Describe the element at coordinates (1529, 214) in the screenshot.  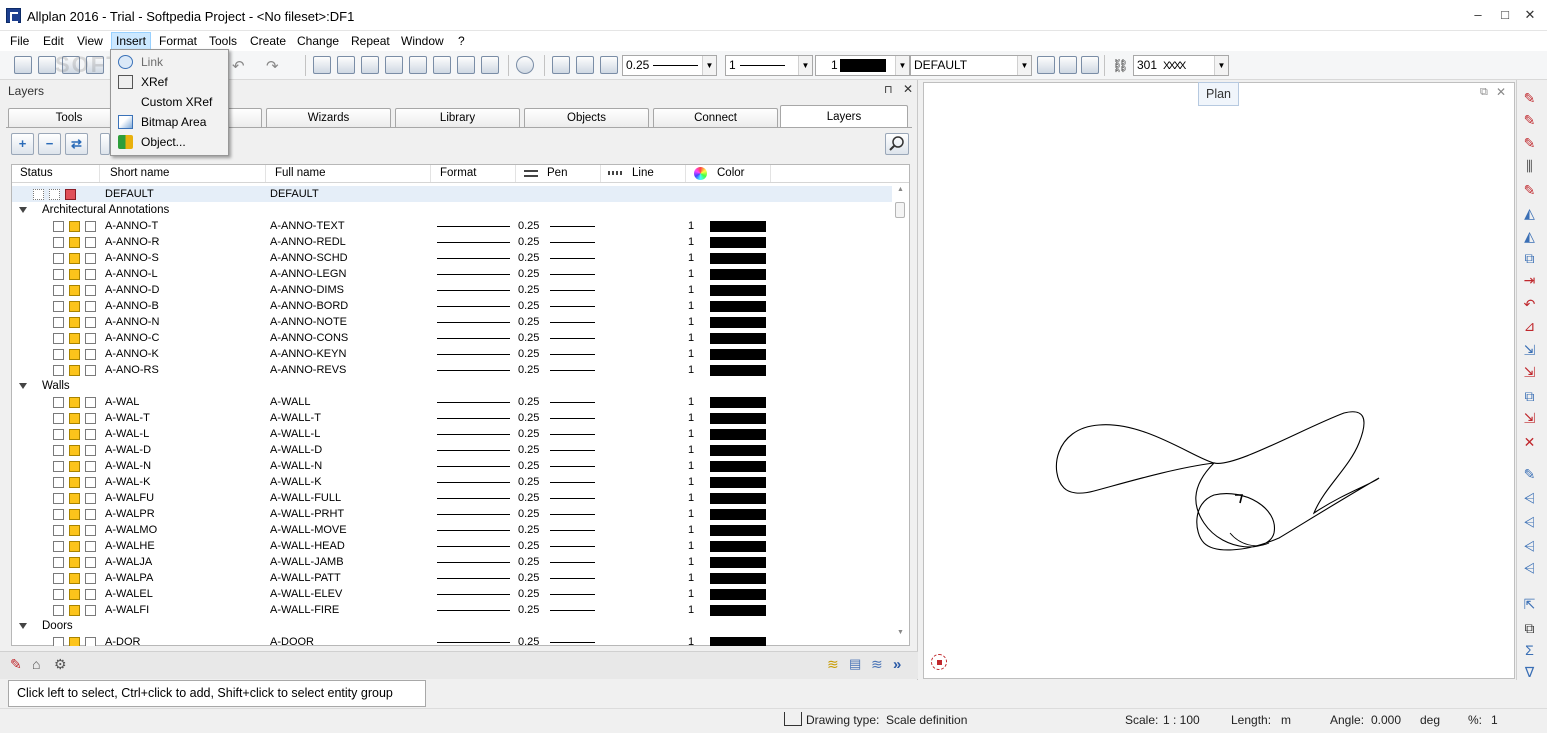
I see `tool-6-icon: ◭` at that location.